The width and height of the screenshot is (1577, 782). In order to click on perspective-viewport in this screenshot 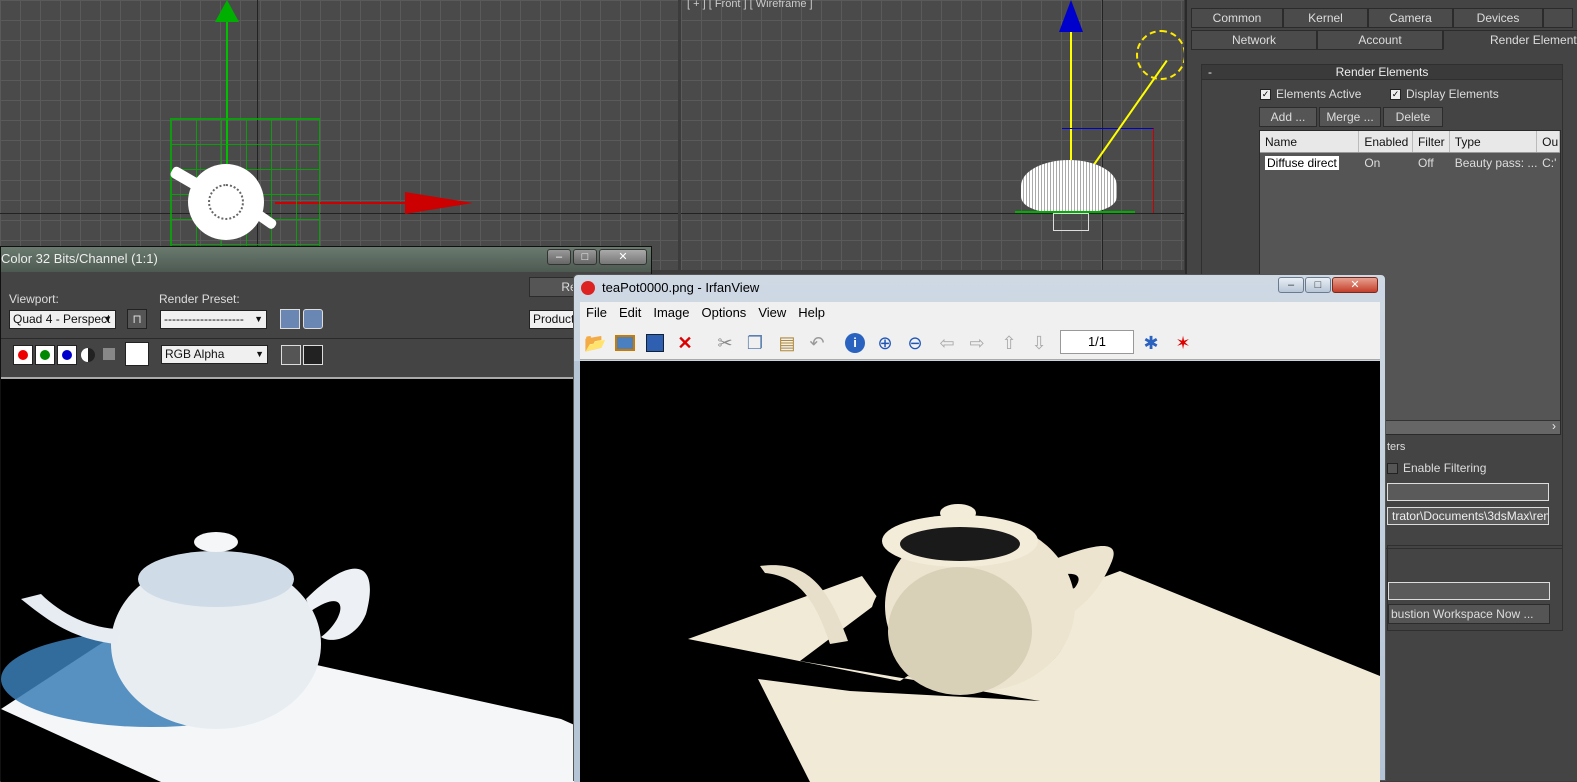, I will do `click(339, 135)`.